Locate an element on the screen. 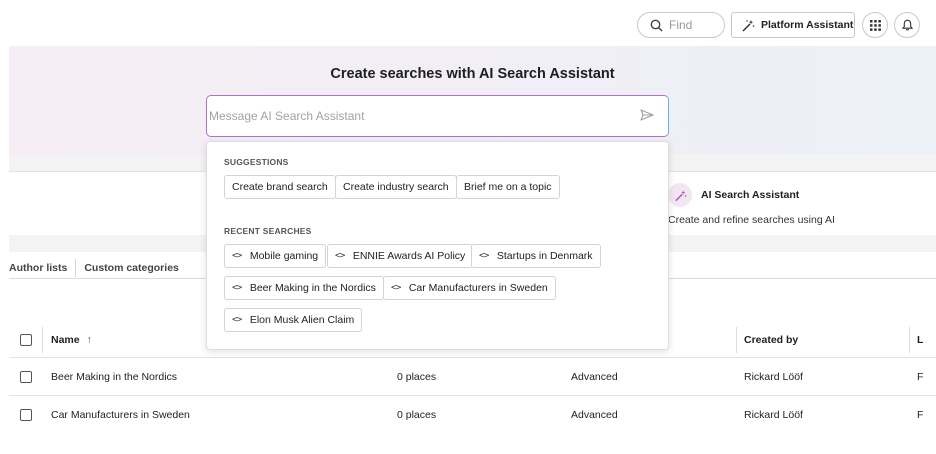 Image resolution: width=936 pixels, height=454 pixels. row-name: Car Manufacturers in Sweden is located at coordinates (120, 414).